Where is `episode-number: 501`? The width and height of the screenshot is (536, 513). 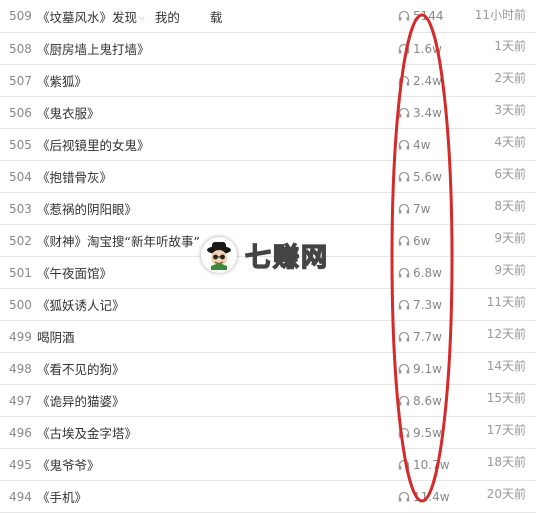
episode-number: 501 is located at coordinates (20, 272).